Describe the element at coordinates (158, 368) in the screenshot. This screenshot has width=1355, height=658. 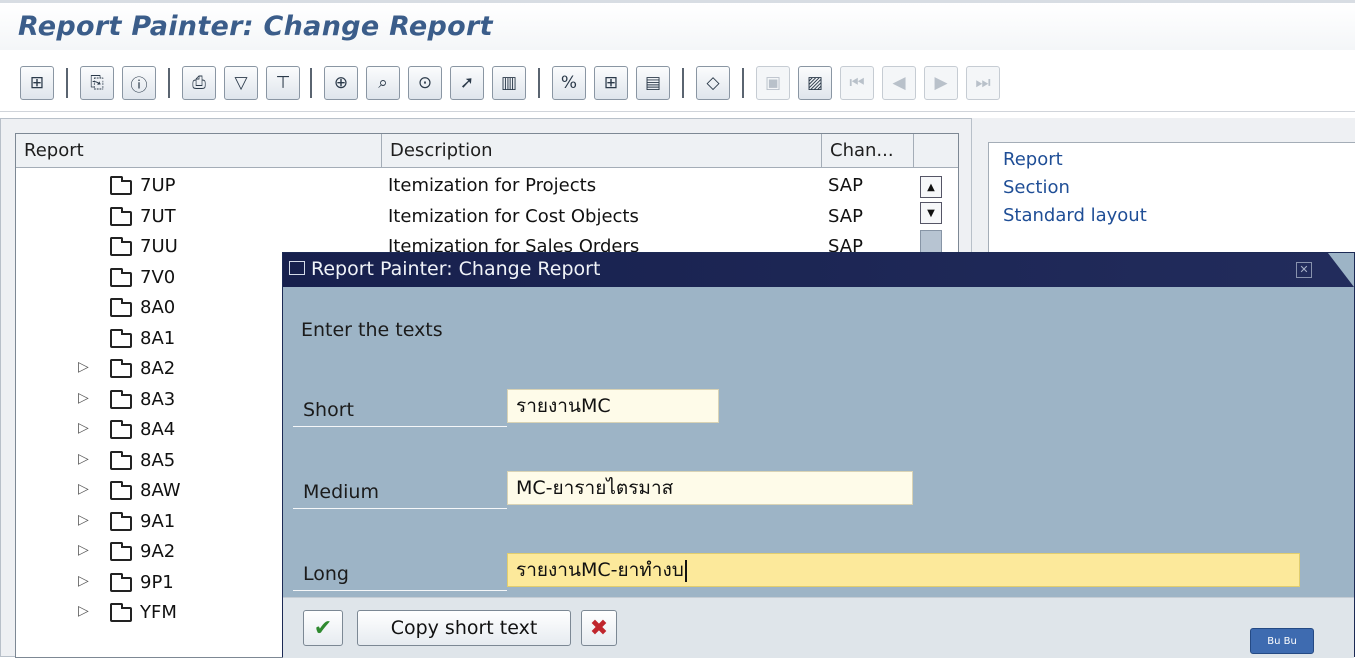
I see `report-code: 8A2` at that location.